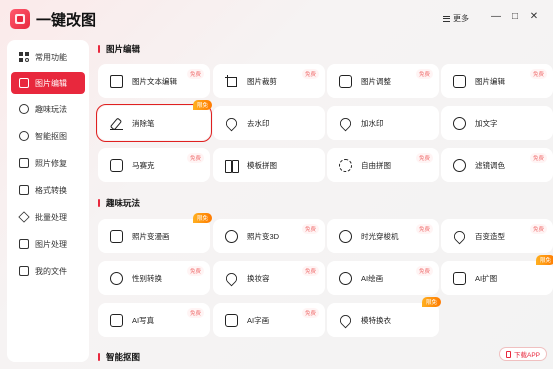 This screenshot has height=369, width=553. I want to click on tool-label: 图片裁剪, so click(262, 81).